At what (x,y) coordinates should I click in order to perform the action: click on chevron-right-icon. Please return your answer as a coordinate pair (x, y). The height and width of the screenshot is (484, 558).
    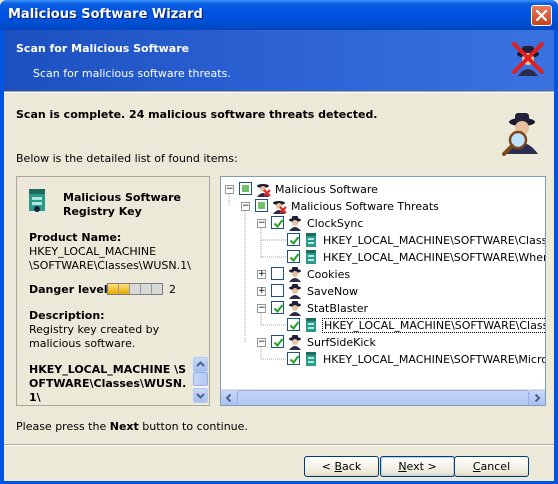
    Looking at the image, I should click on (537, 398).